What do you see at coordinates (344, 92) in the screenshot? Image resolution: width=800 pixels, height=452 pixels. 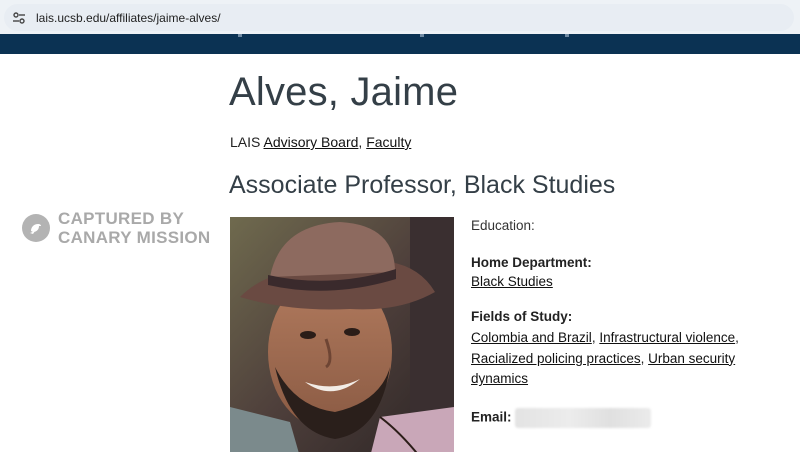 I see `page-title: Alves, Jaime` at bounding box center [344, 92].